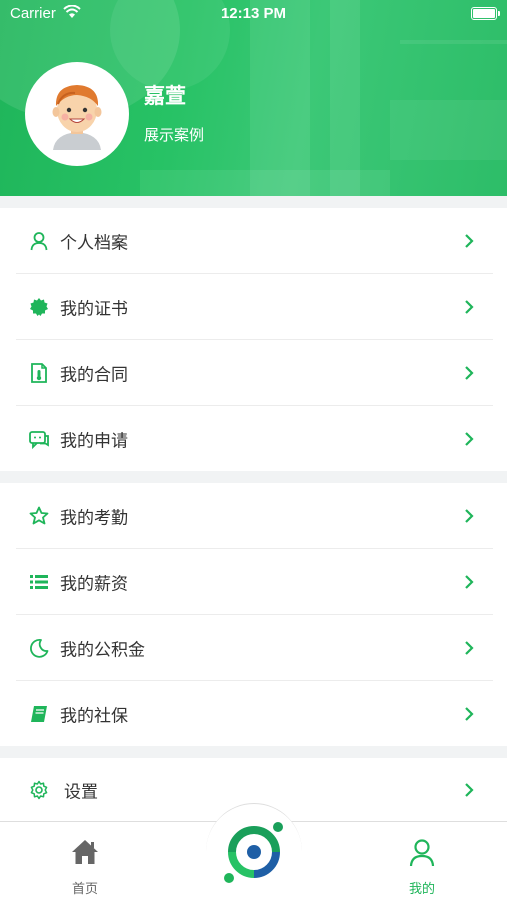 Image resolution: width=507 pixels, height=901 pixels. I want to click on cartoon-person-avatar-icon, so click(77, 117).